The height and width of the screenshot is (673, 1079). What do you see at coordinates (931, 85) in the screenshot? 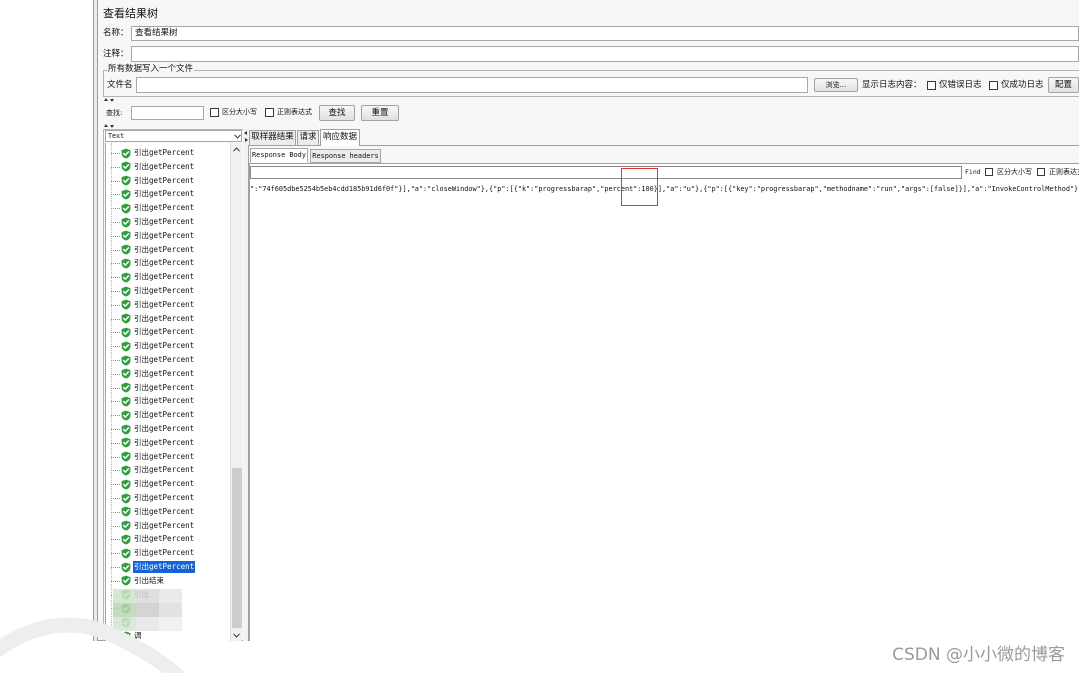
I see `errors-only-checkbox` at bounding box center [931, 85].